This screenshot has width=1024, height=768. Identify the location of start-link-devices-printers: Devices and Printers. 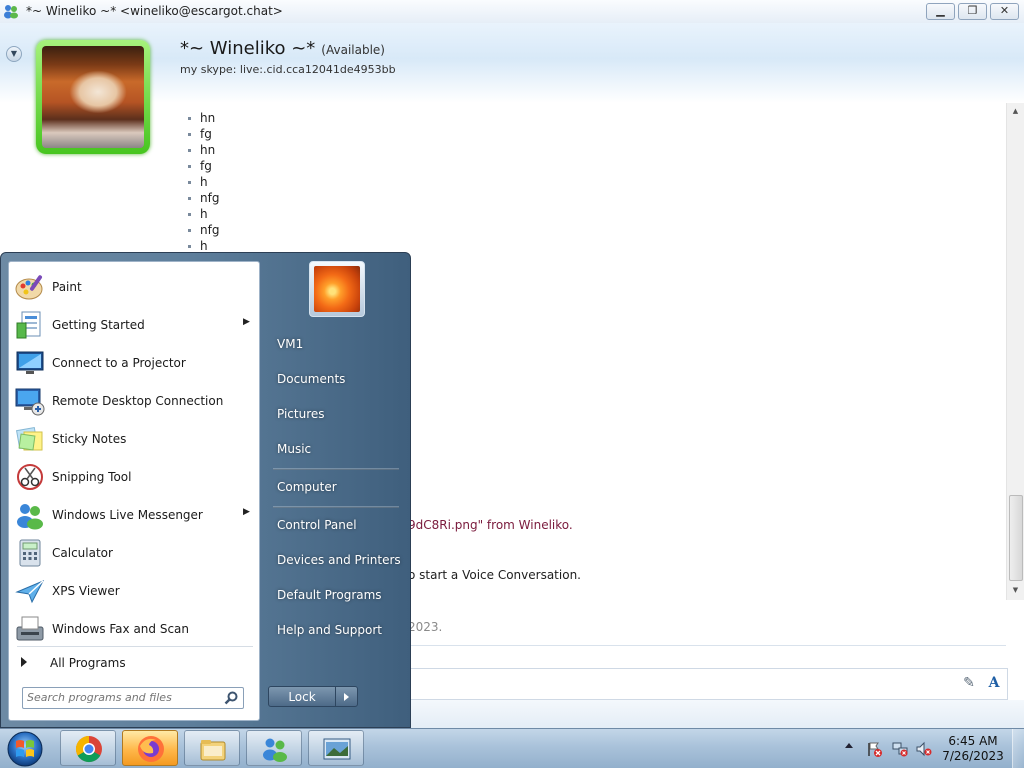
(335, 560).